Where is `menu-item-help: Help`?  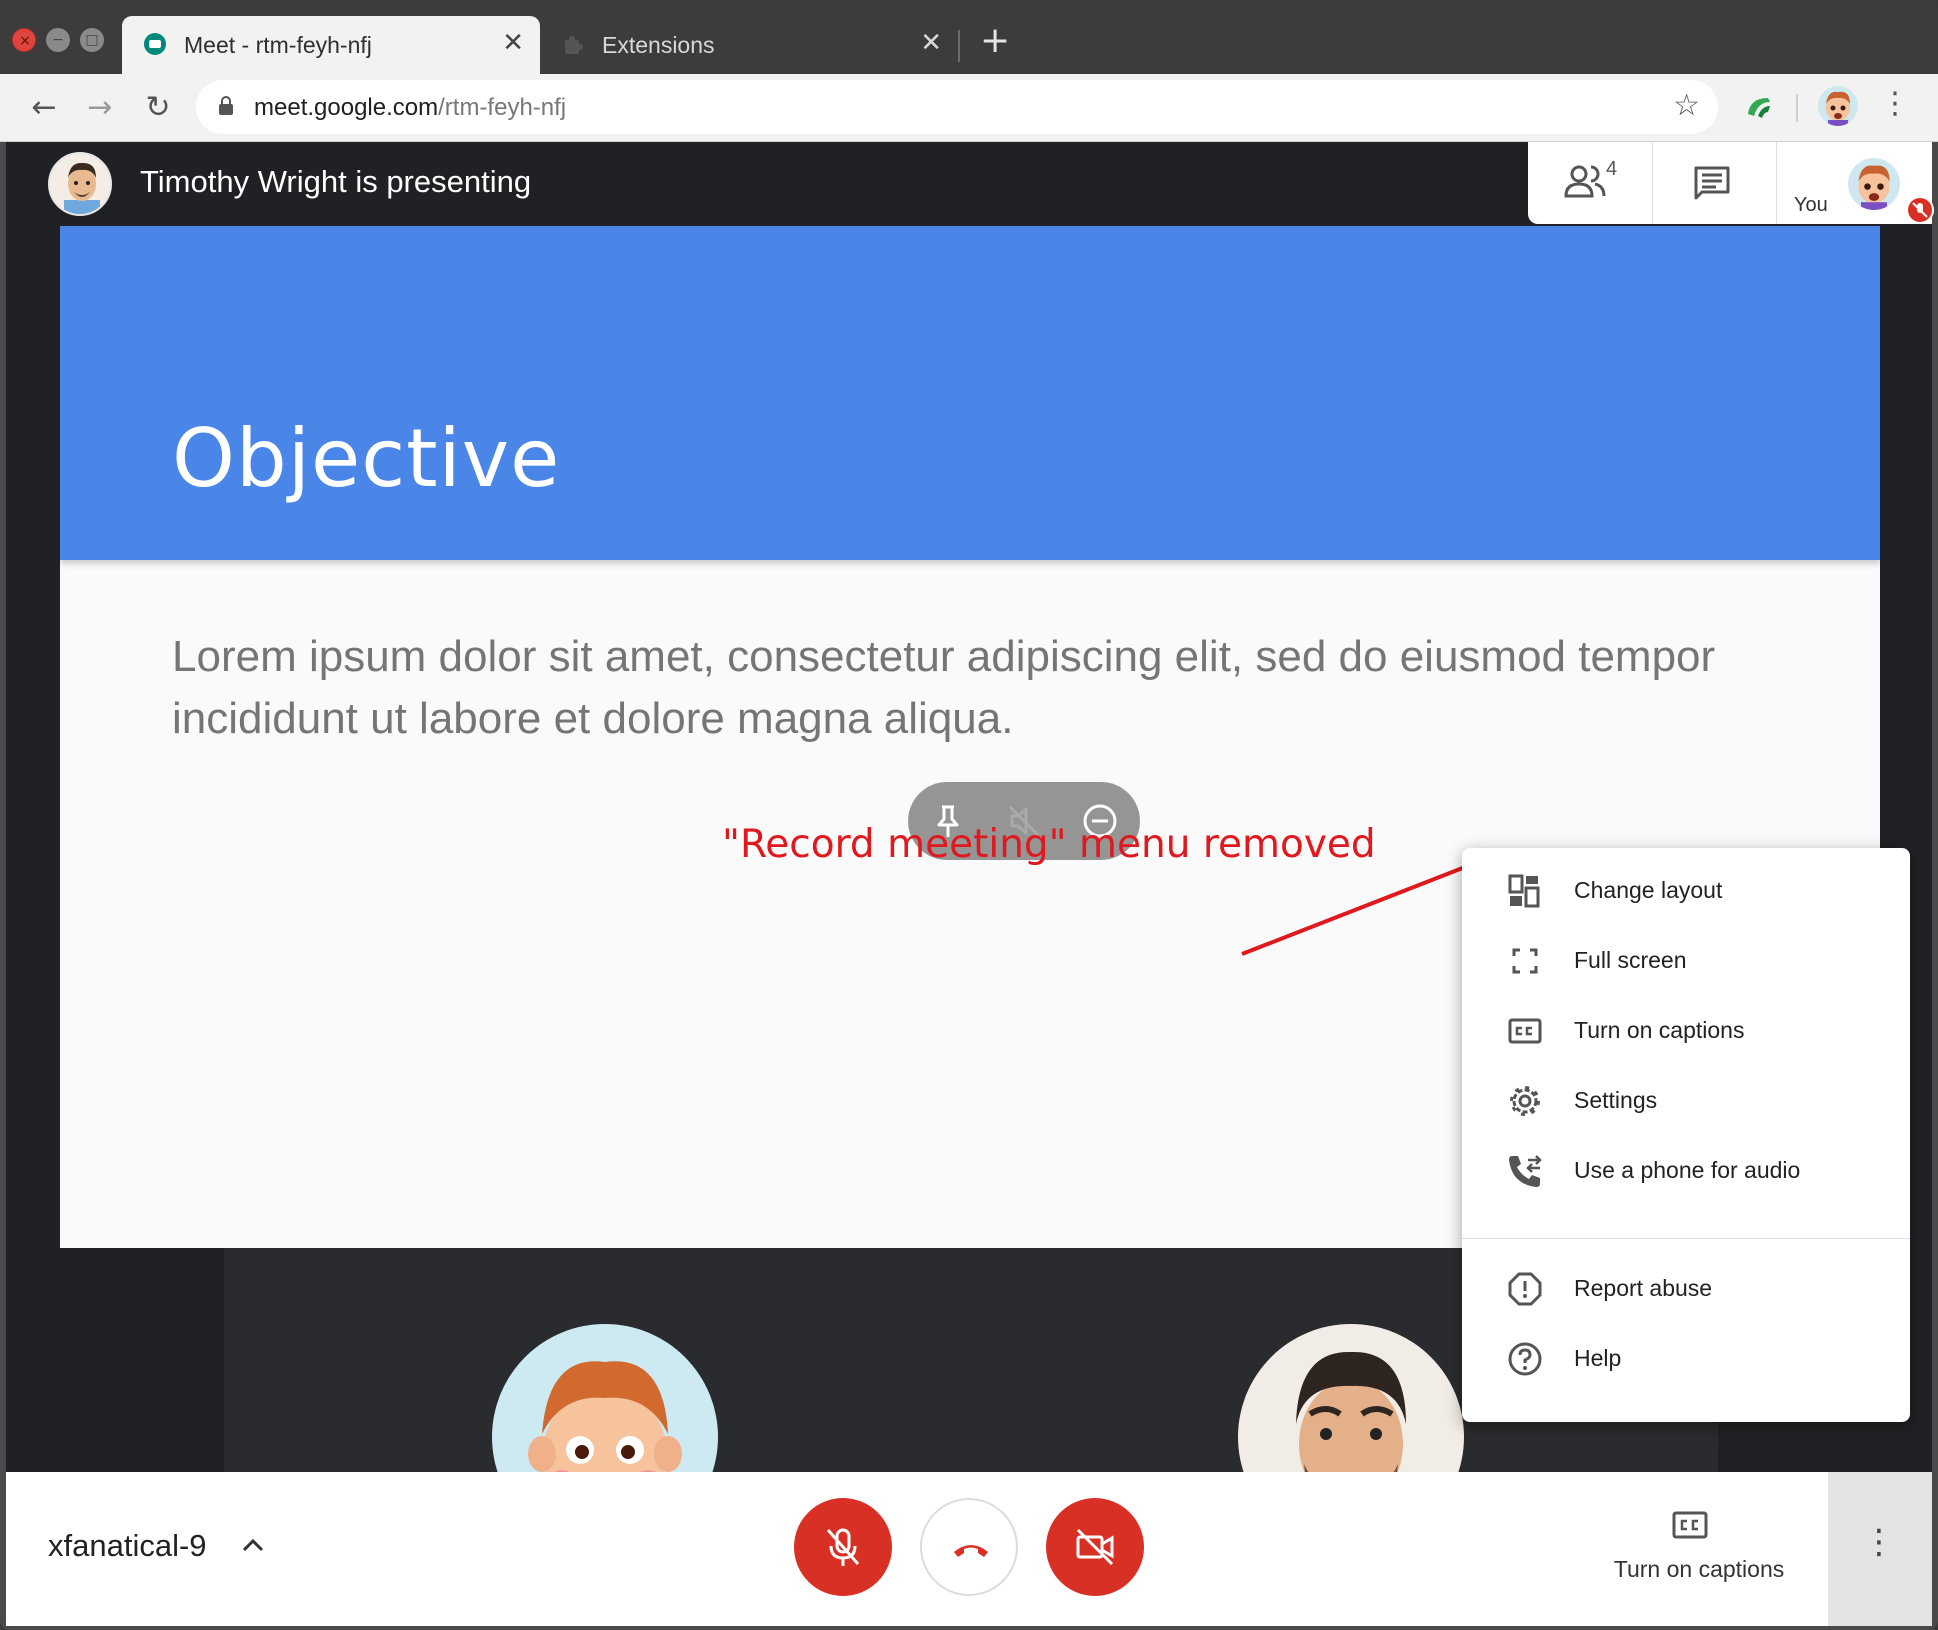
menu-item-help: Help is located at coordinates (1686, 1359).